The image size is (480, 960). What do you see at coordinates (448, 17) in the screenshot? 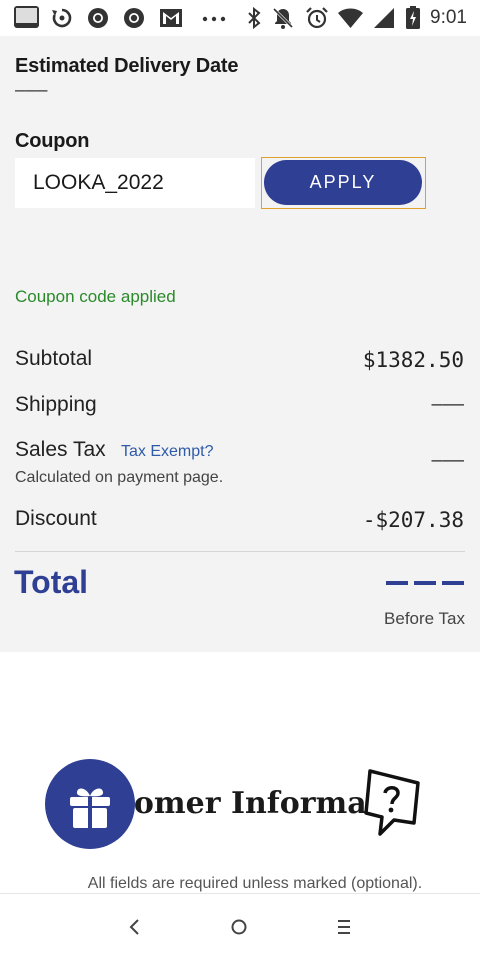
I see `clock: 9:01` at bounding box center [448, 17].